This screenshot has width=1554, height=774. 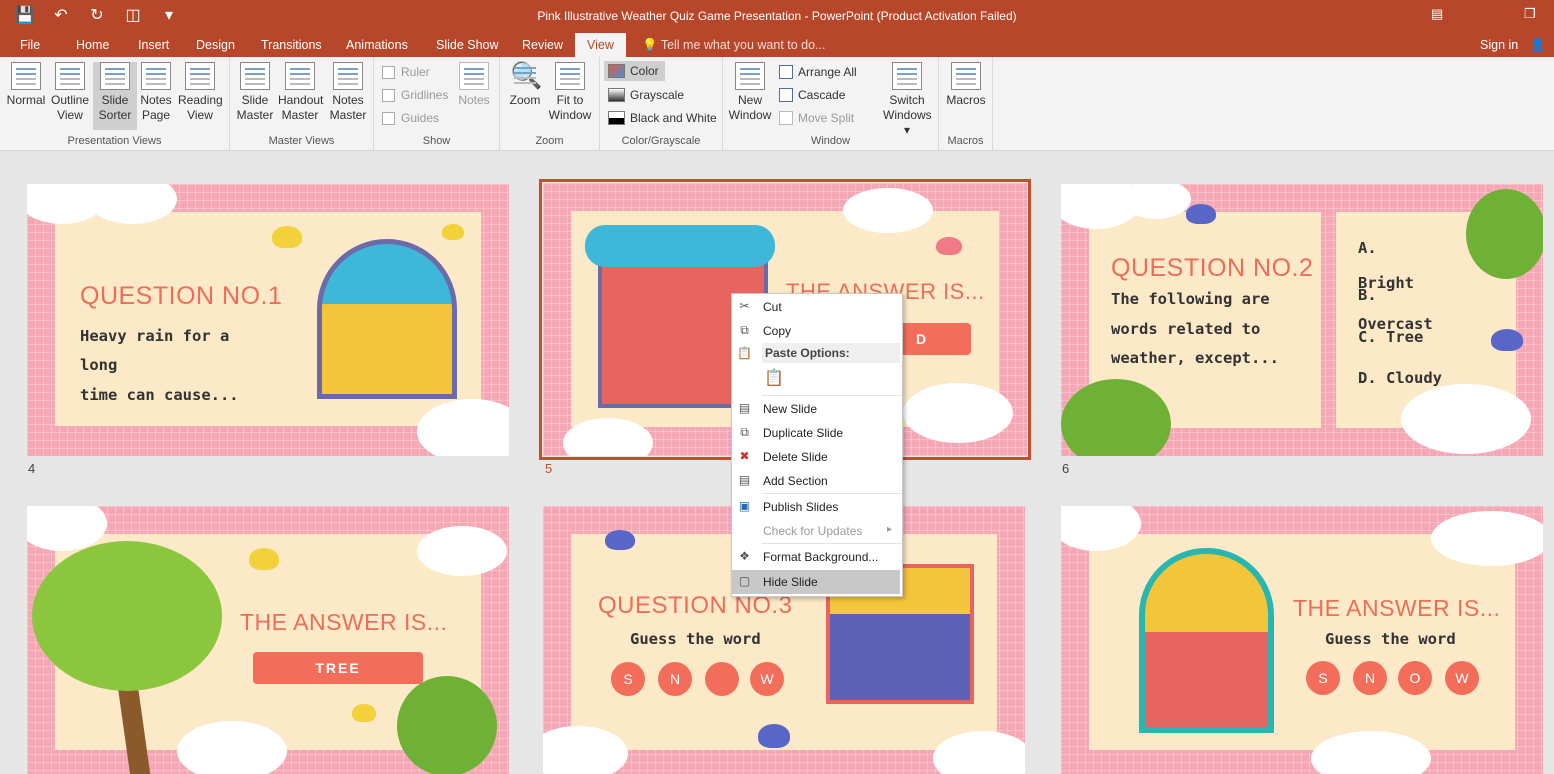 I want to click on notes-label: Notes, so click(x=474, y=100).